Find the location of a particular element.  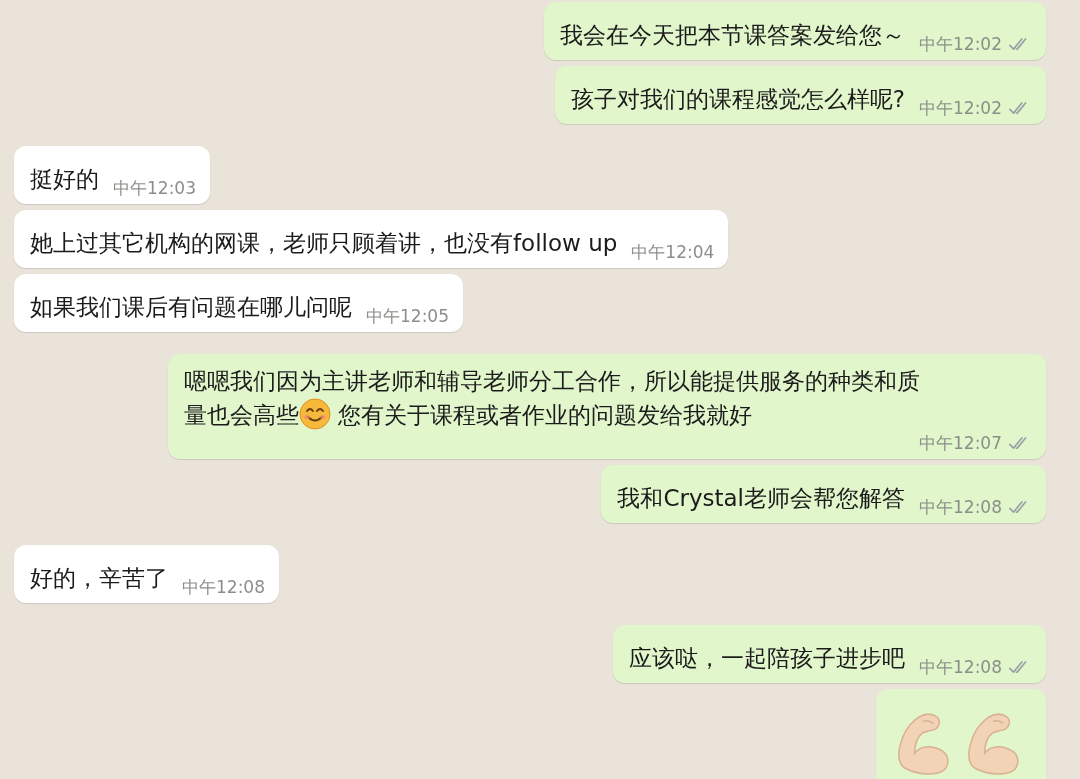

message-time: 中午12:05 is located at coordinates (407, 316).